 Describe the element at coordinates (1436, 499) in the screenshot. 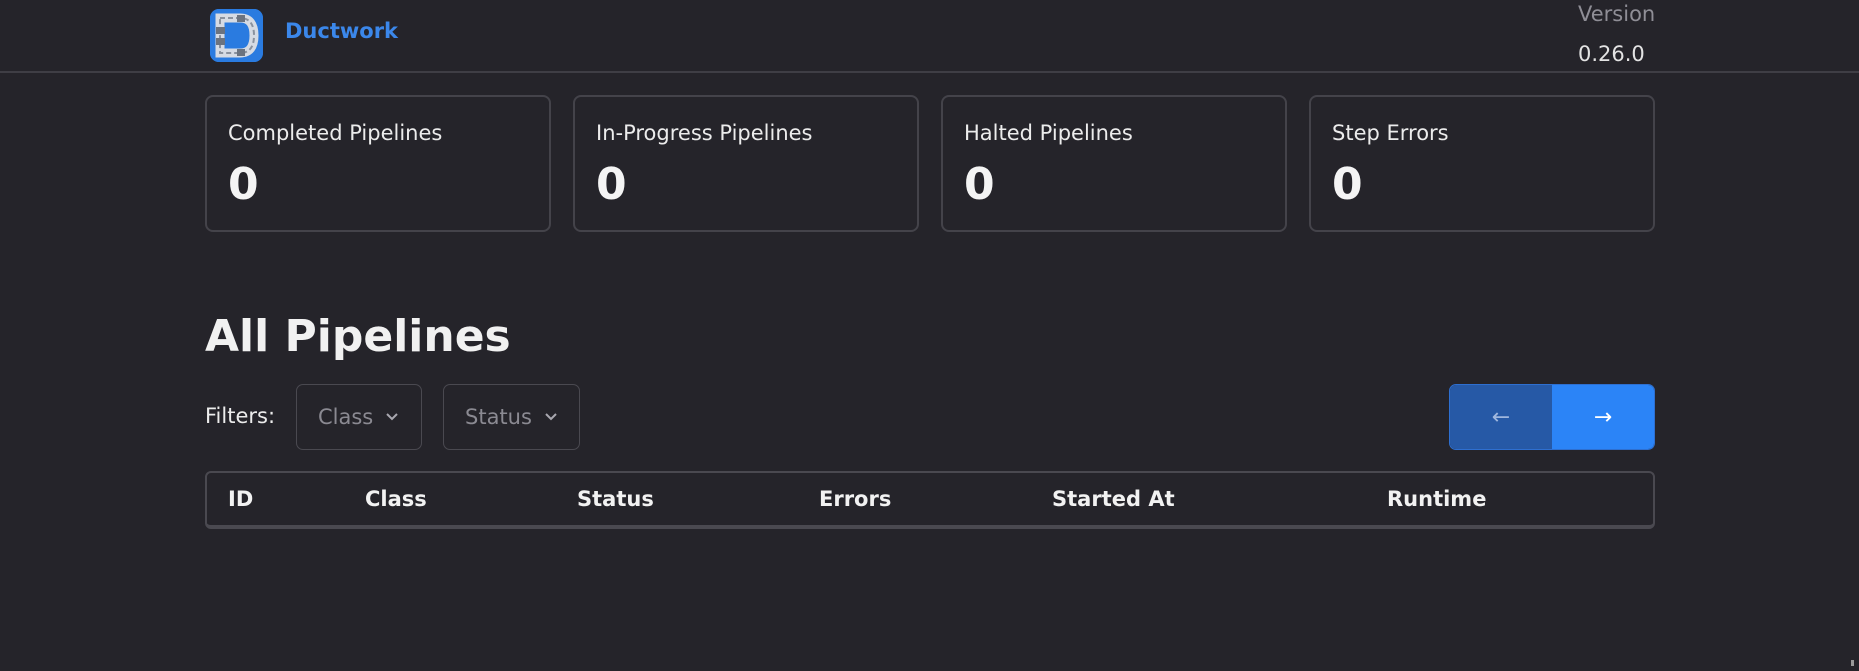

I see `column-header-runtime: Runtime` at that location.